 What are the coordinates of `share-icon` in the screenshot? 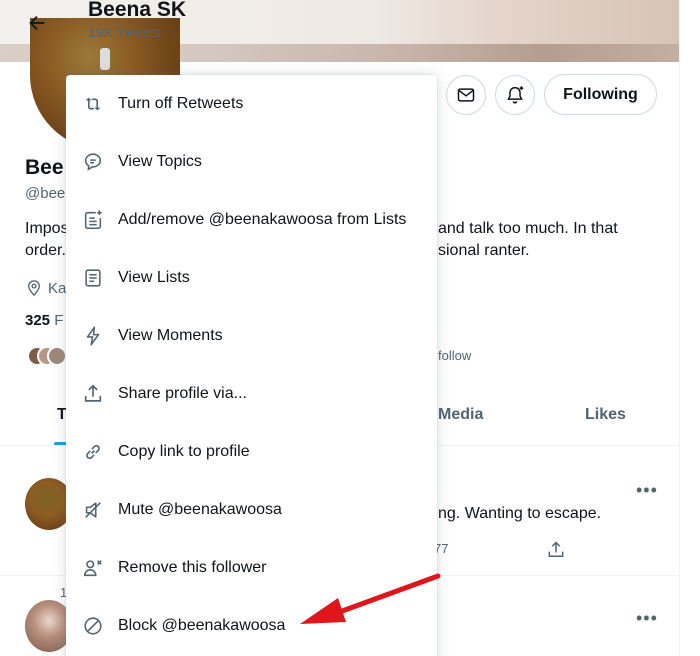 It's located at (93, 394).